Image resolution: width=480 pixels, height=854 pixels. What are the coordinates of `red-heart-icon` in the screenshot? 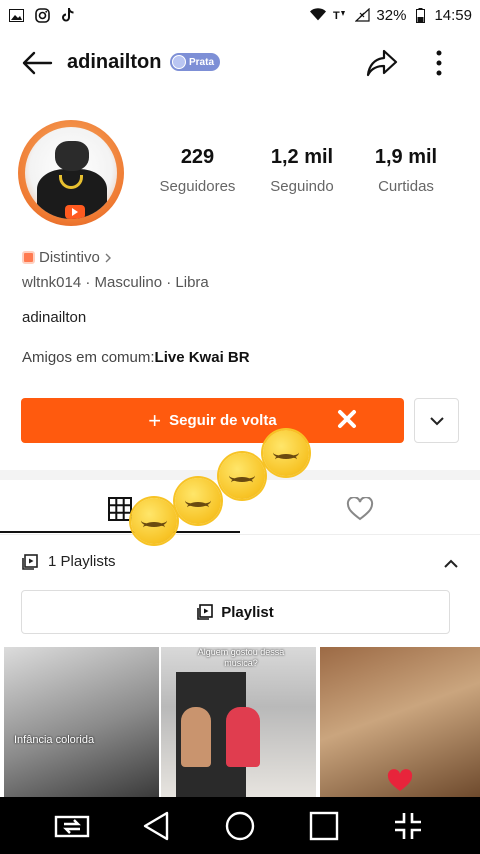 It's located at (400, 780).